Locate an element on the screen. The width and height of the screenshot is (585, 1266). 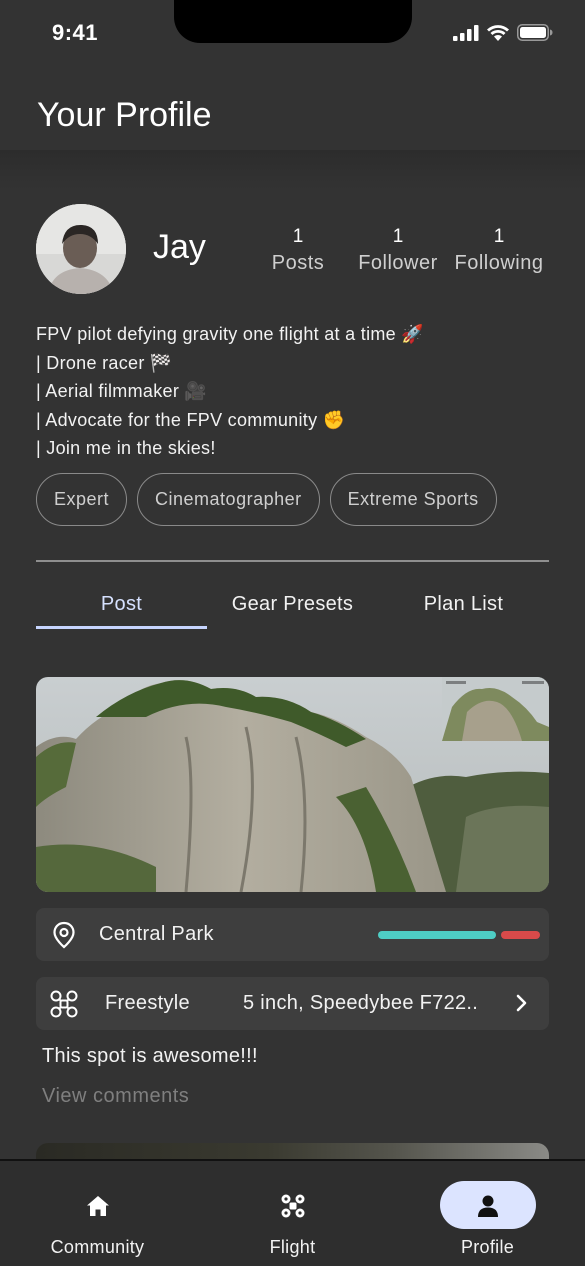
profile-tags: Expert Cinematographer Extreme Sports is located at coordinates (266, 499).